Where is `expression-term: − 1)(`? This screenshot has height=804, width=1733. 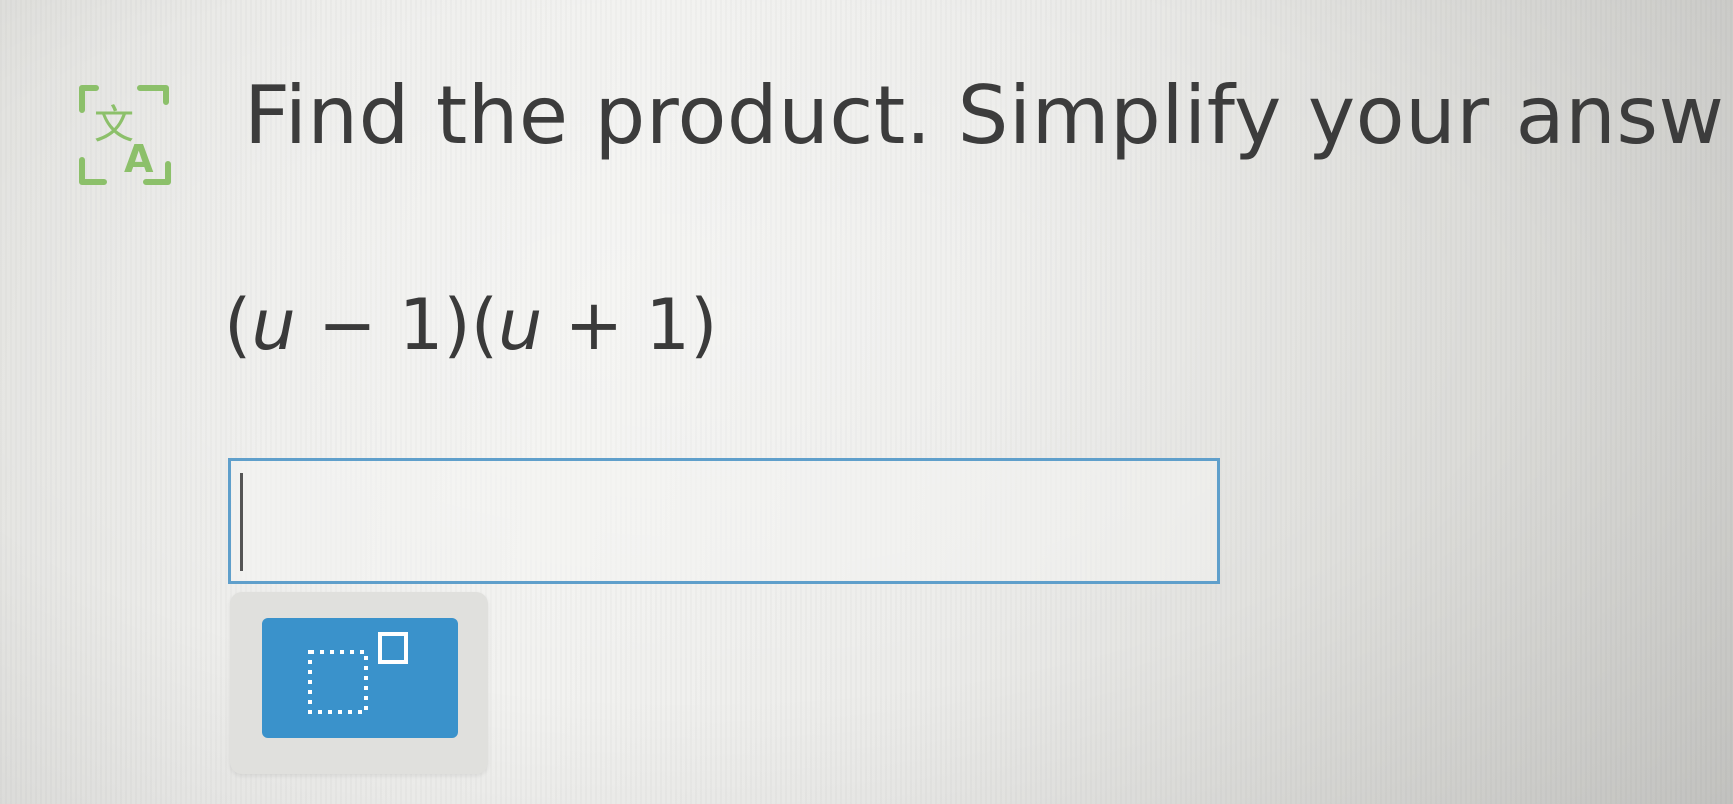 expression-term: − 1)( is located at coordinates (396, 325).